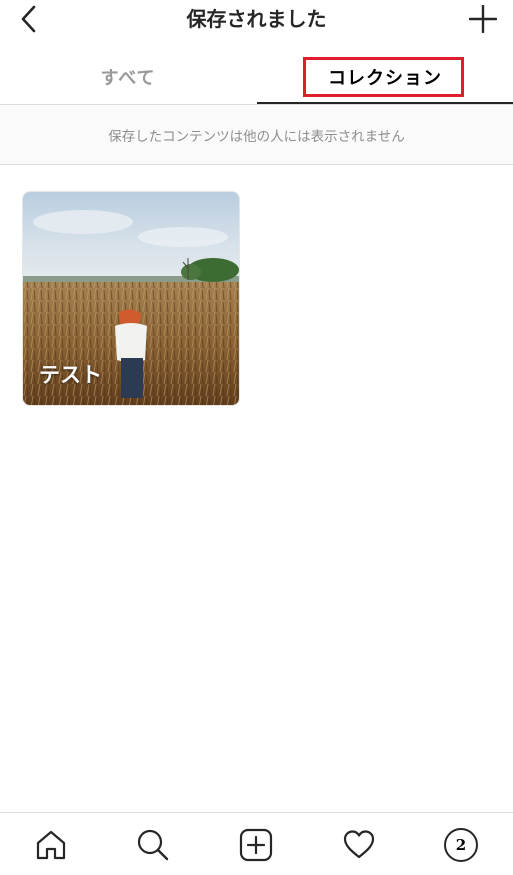  I want to click on collection-card: テスト, so click(131, 298).